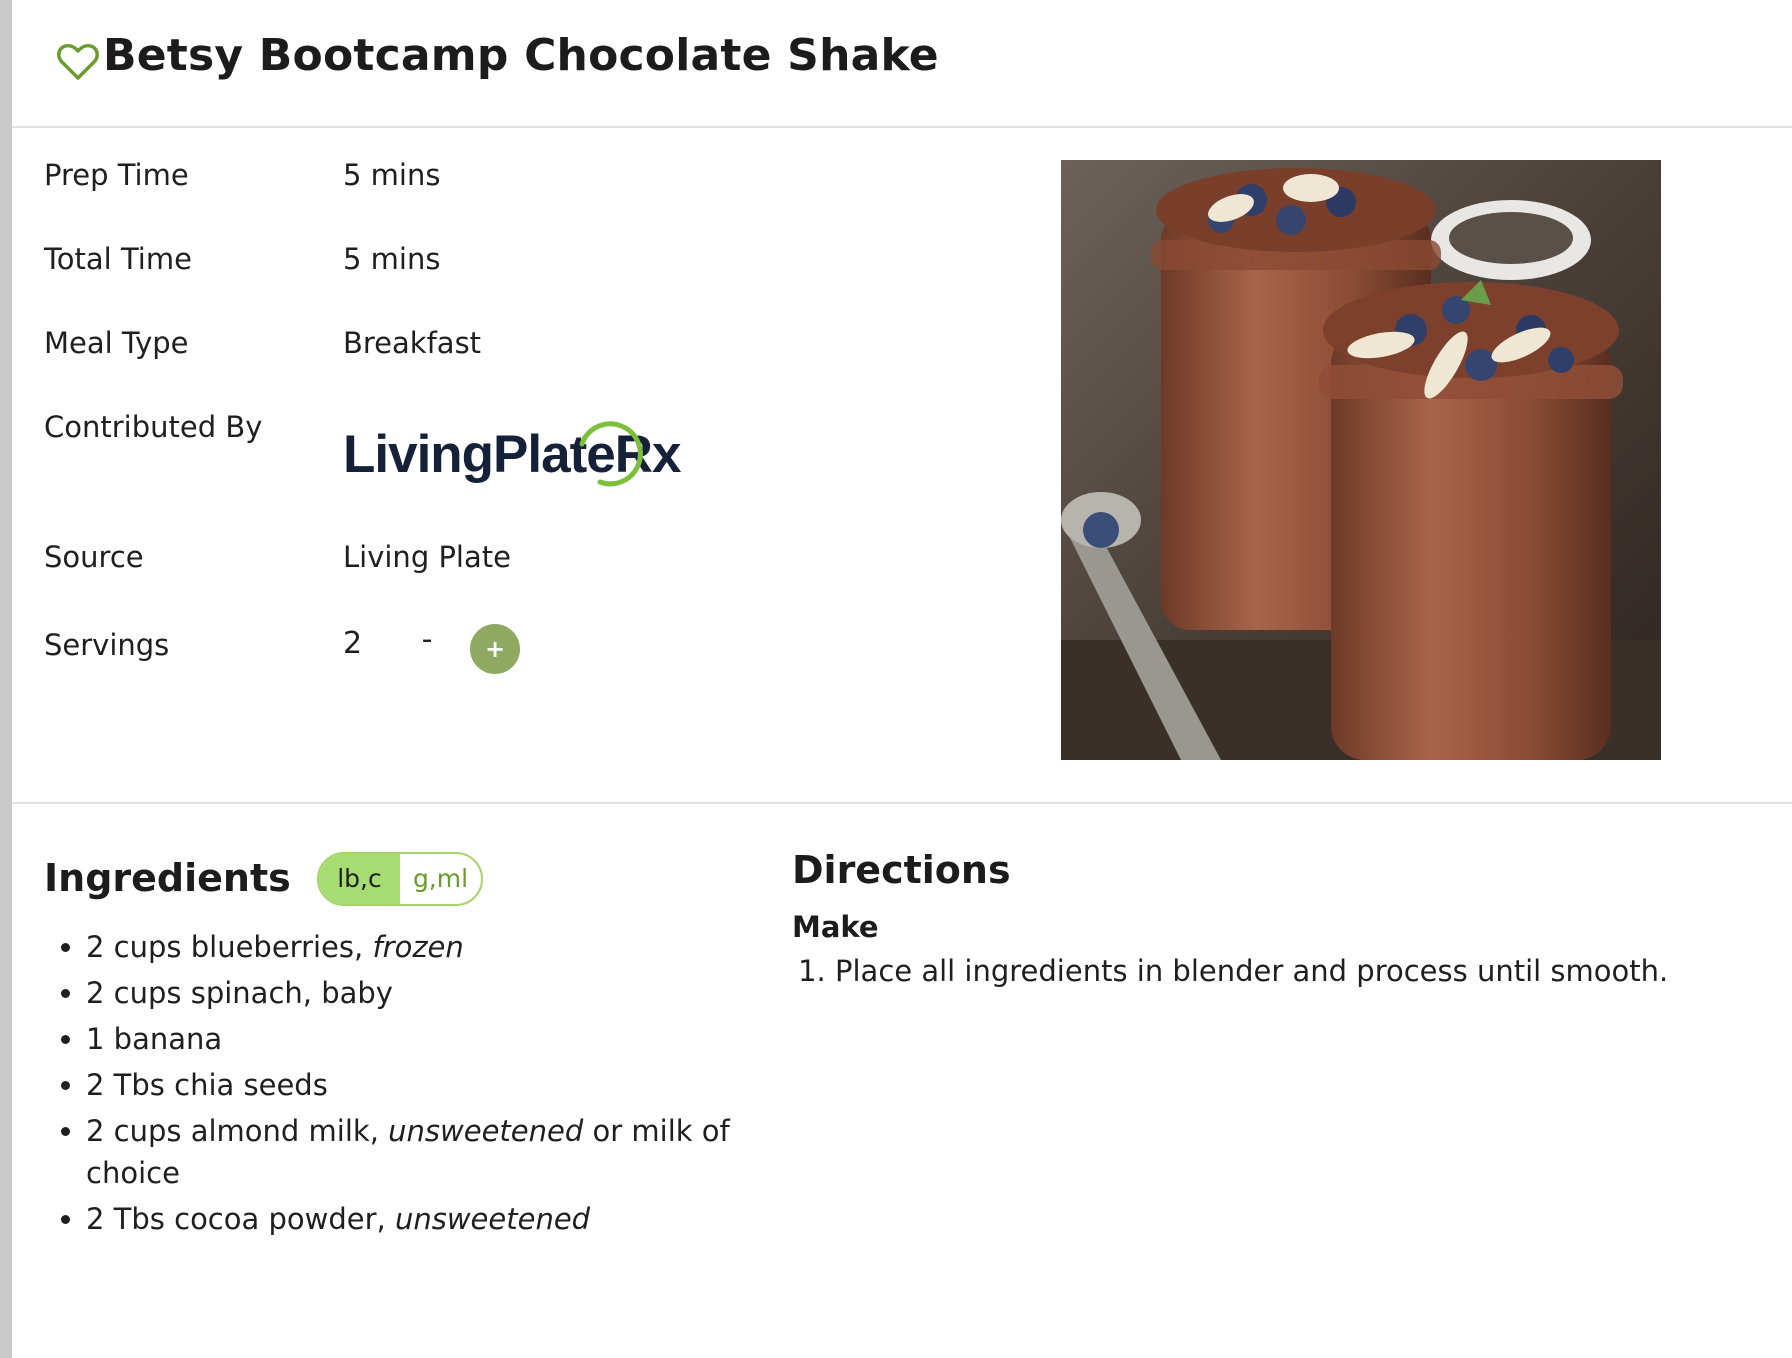 Image resolution: width=1792 pixels, height=1358 pixels. Describe the element at coordinates (107, 645) in the screenshot. I see `servings-label: Servings` at that location.